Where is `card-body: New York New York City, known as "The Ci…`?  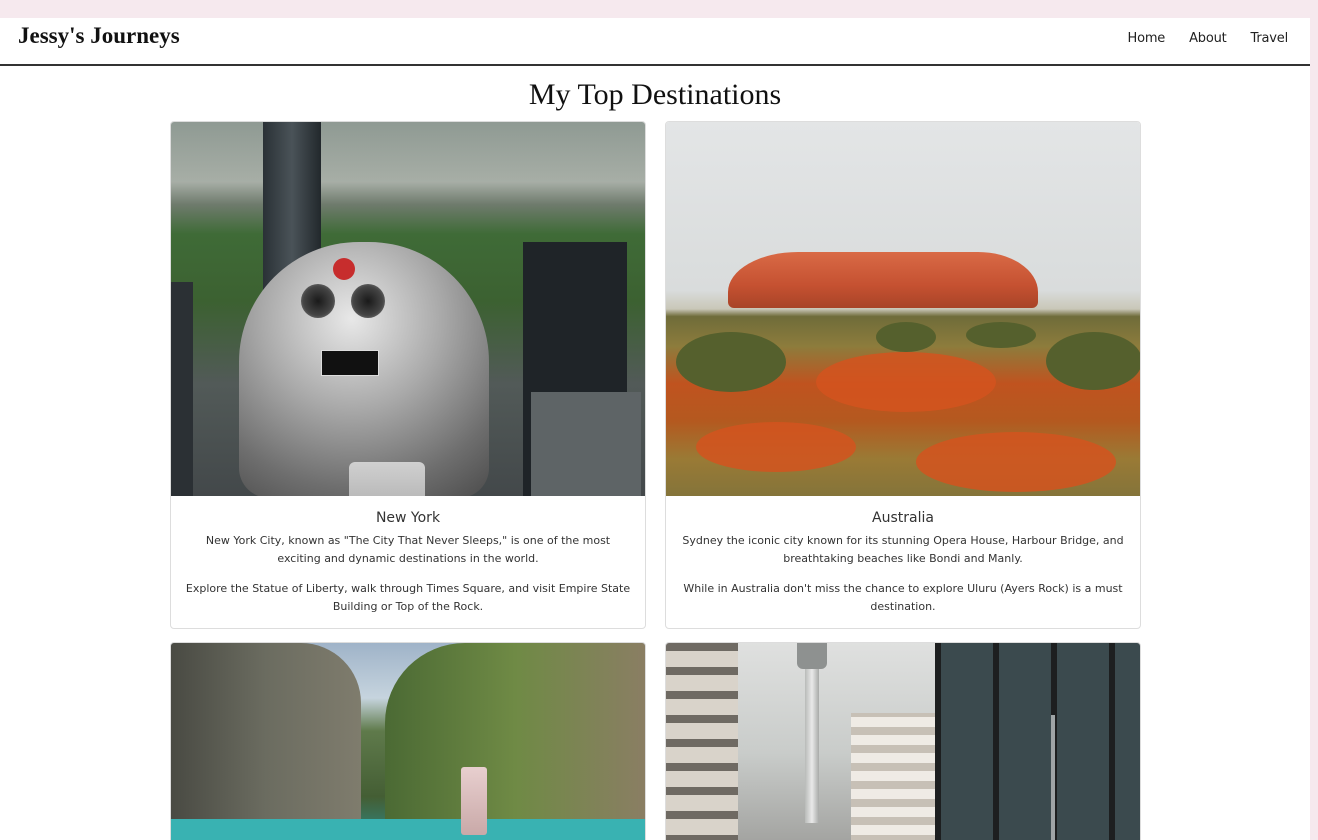 card-body: New York New York City, known as "The Ci… is located at coordinates (408, 562).